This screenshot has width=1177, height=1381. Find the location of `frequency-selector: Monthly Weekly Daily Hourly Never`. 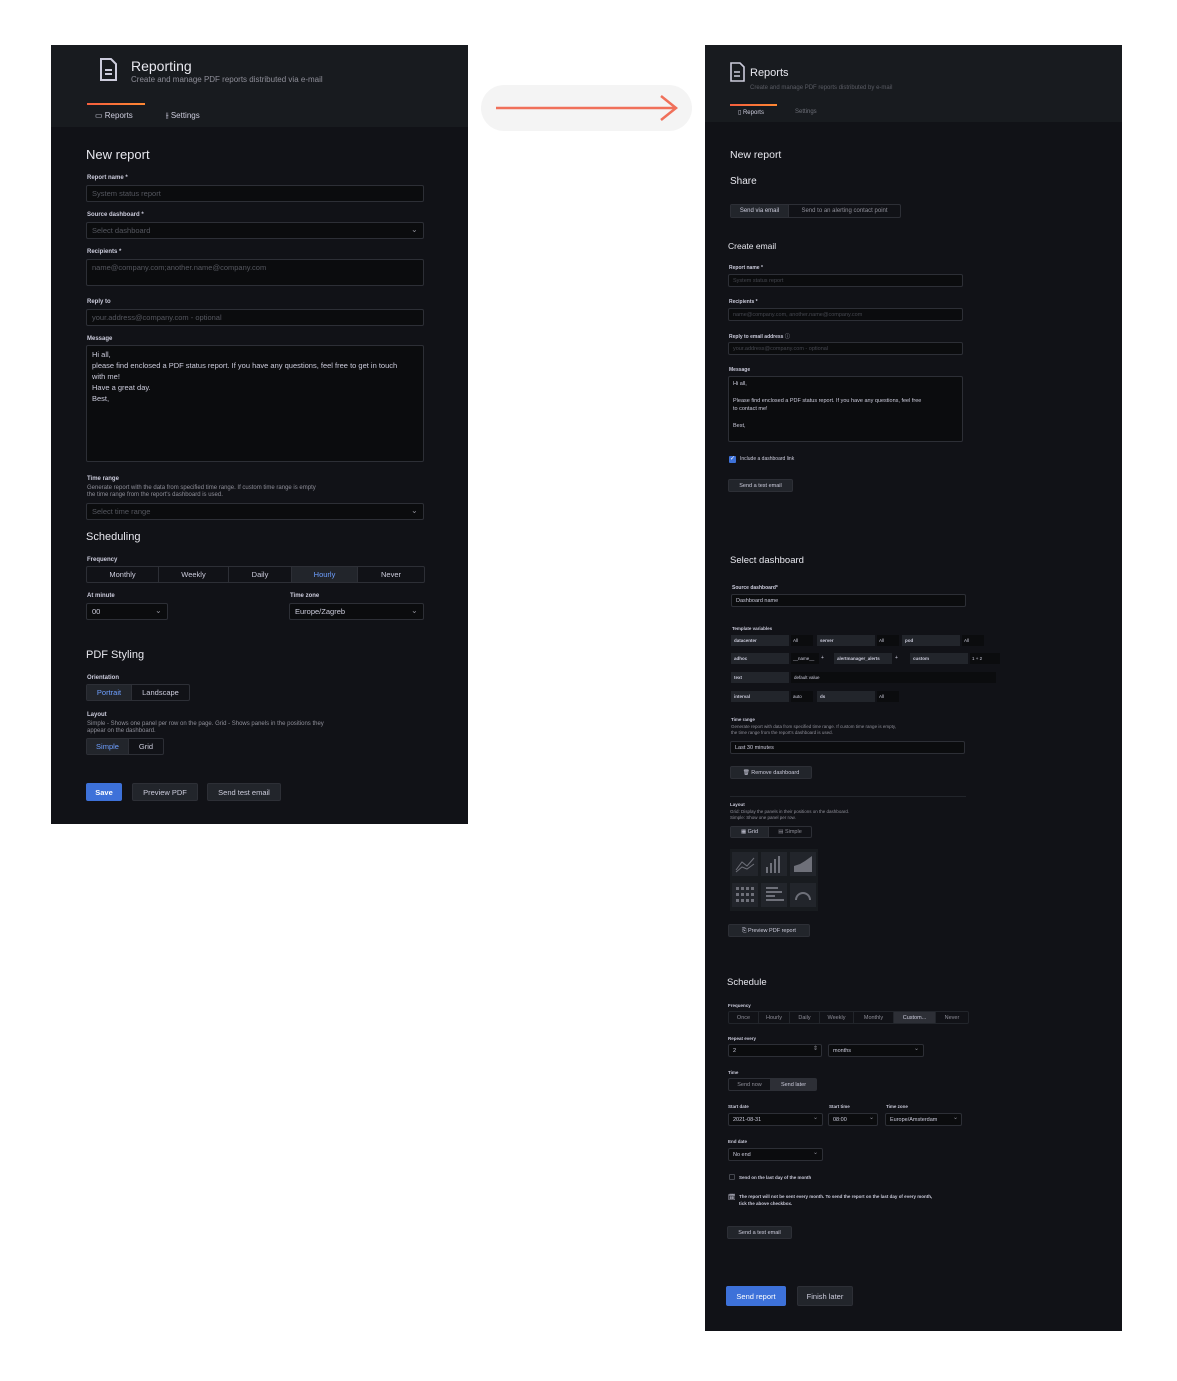

frequency-selector: Monthly Weekly Daily Hourly Never is located at coordinates (255, 574).